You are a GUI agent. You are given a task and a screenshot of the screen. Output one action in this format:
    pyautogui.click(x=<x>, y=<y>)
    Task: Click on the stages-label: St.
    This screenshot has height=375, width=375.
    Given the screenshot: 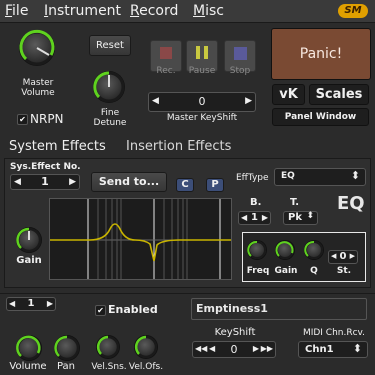 What is the action you would take?
    pyautogui.click(x=344, y=271)
    